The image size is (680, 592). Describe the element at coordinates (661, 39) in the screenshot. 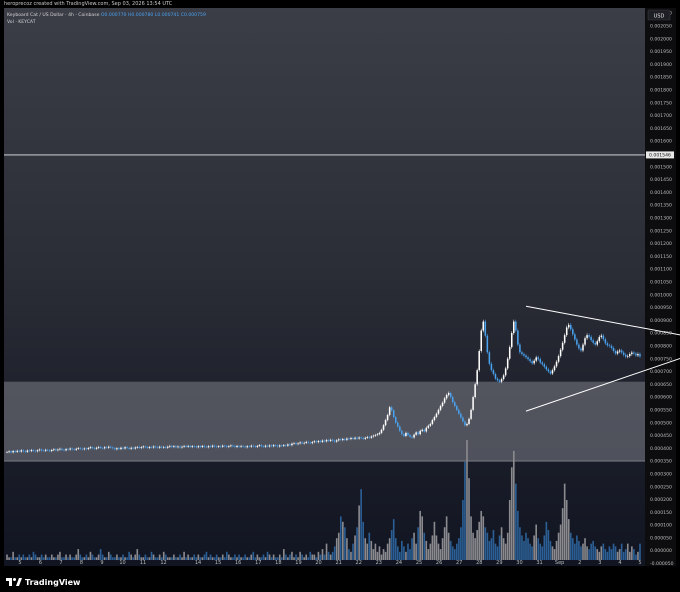

I see `y-tick-label: 0.002000` at that location.